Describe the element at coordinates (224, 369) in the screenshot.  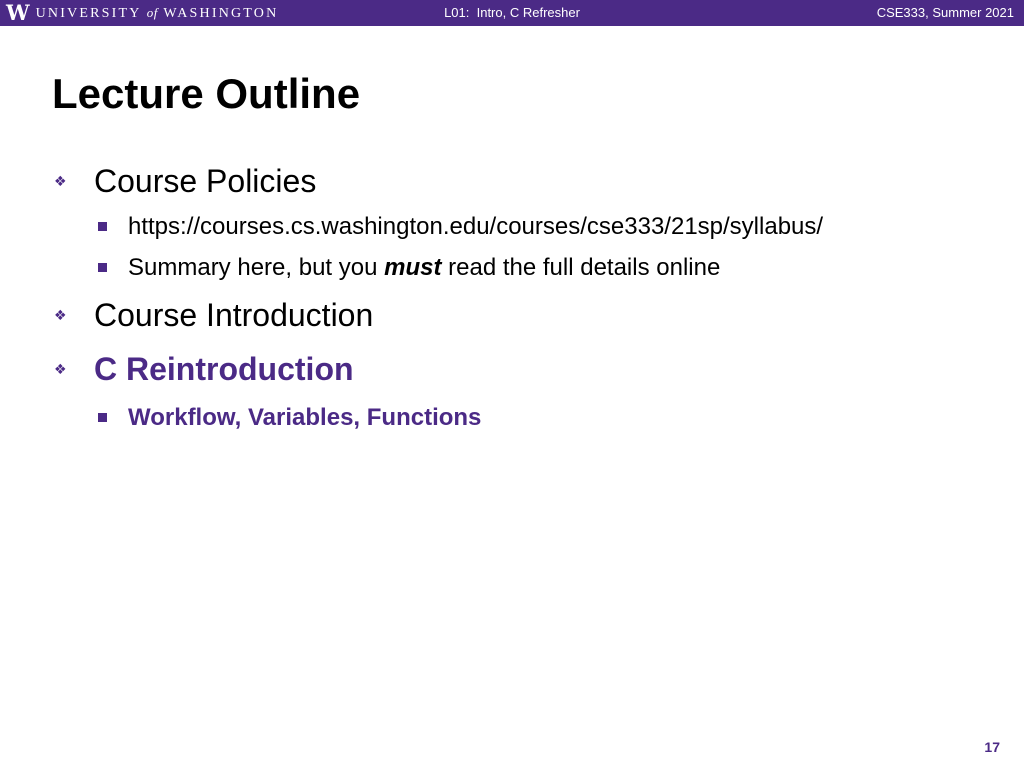
I see `outline-item-label: C Reintroduction` at that location.